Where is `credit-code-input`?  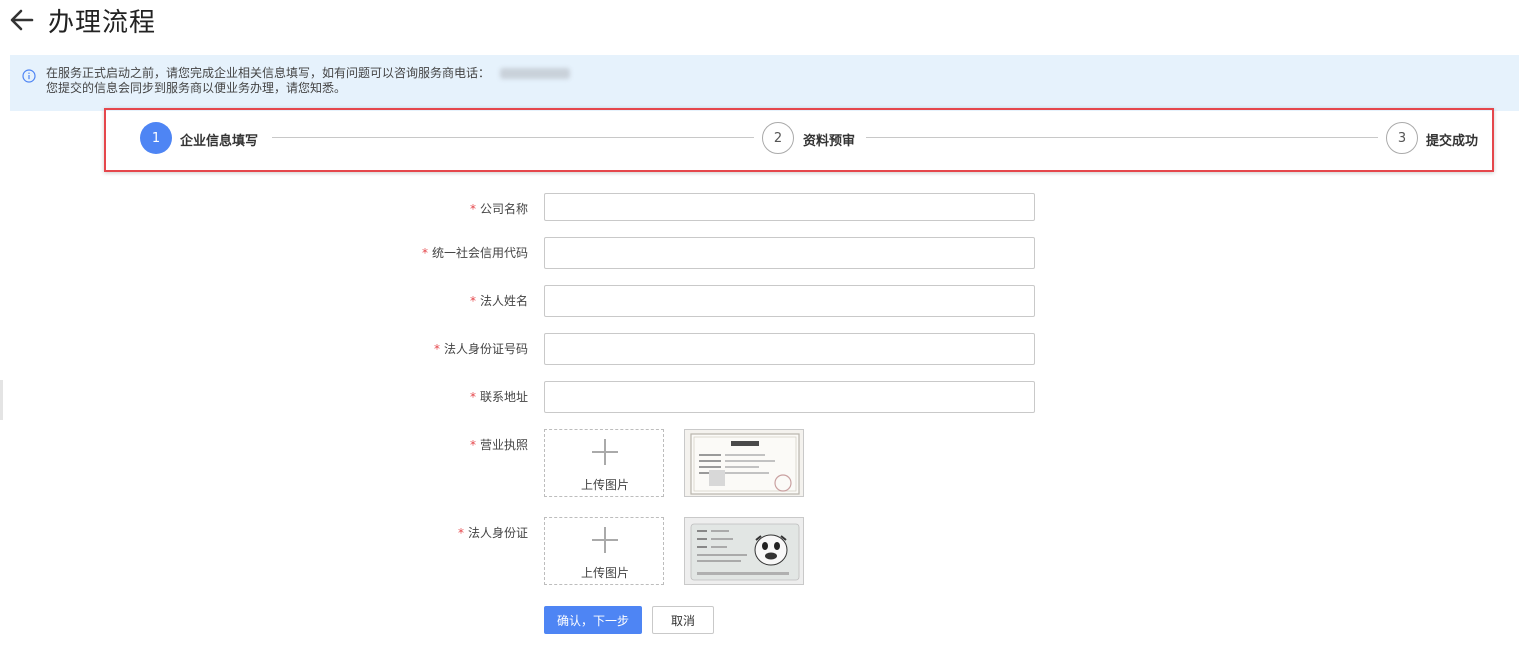
credit-code-input is located at coordinates (789, 253).